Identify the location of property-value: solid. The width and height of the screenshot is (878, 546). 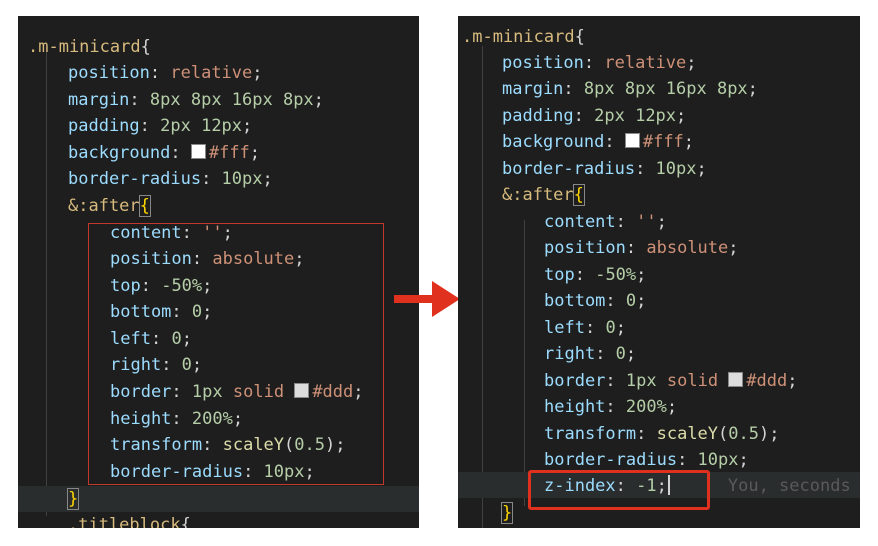
(692, 381).